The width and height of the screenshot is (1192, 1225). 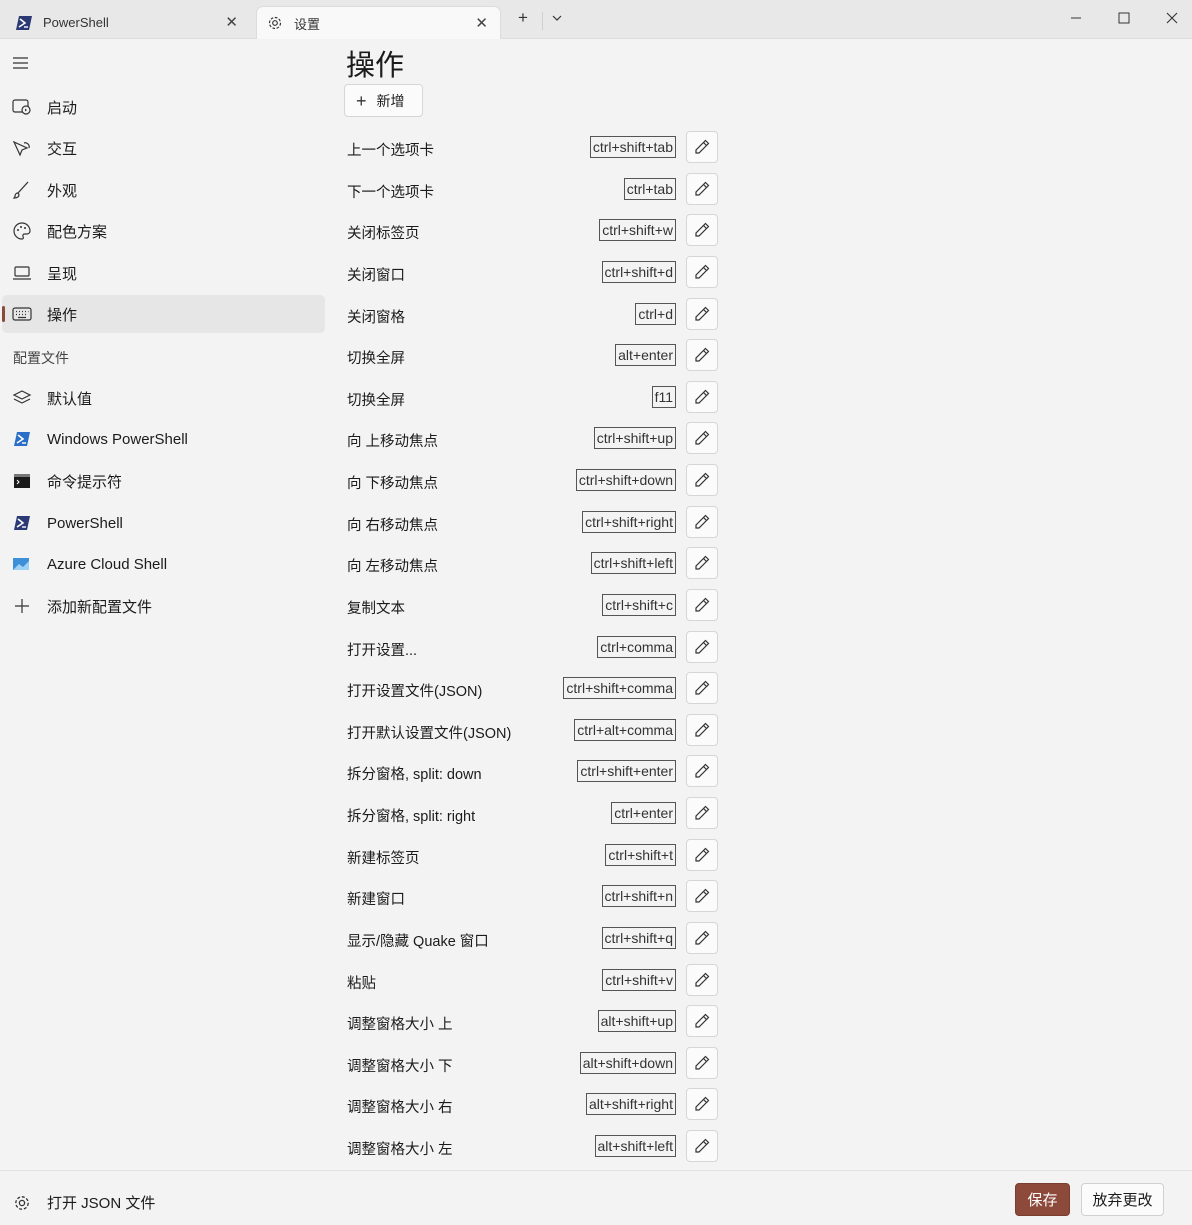 I want to click on action-name: 上一个选项卡, so click(x=390, y=151).